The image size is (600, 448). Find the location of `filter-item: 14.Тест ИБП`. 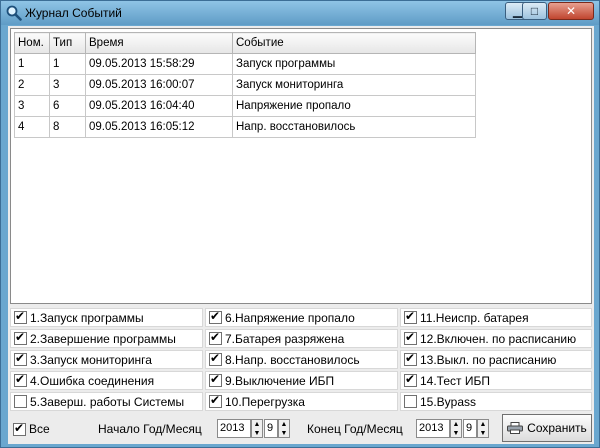

filter-item: 14.Тест ИБП is located at coordinates (496, 380).